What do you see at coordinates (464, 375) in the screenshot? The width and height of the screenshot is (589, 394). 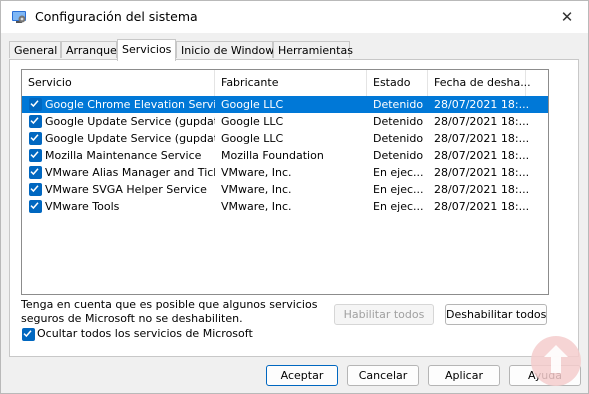 I see `apply-button: Aplicar` at bounding box center [464, 375].